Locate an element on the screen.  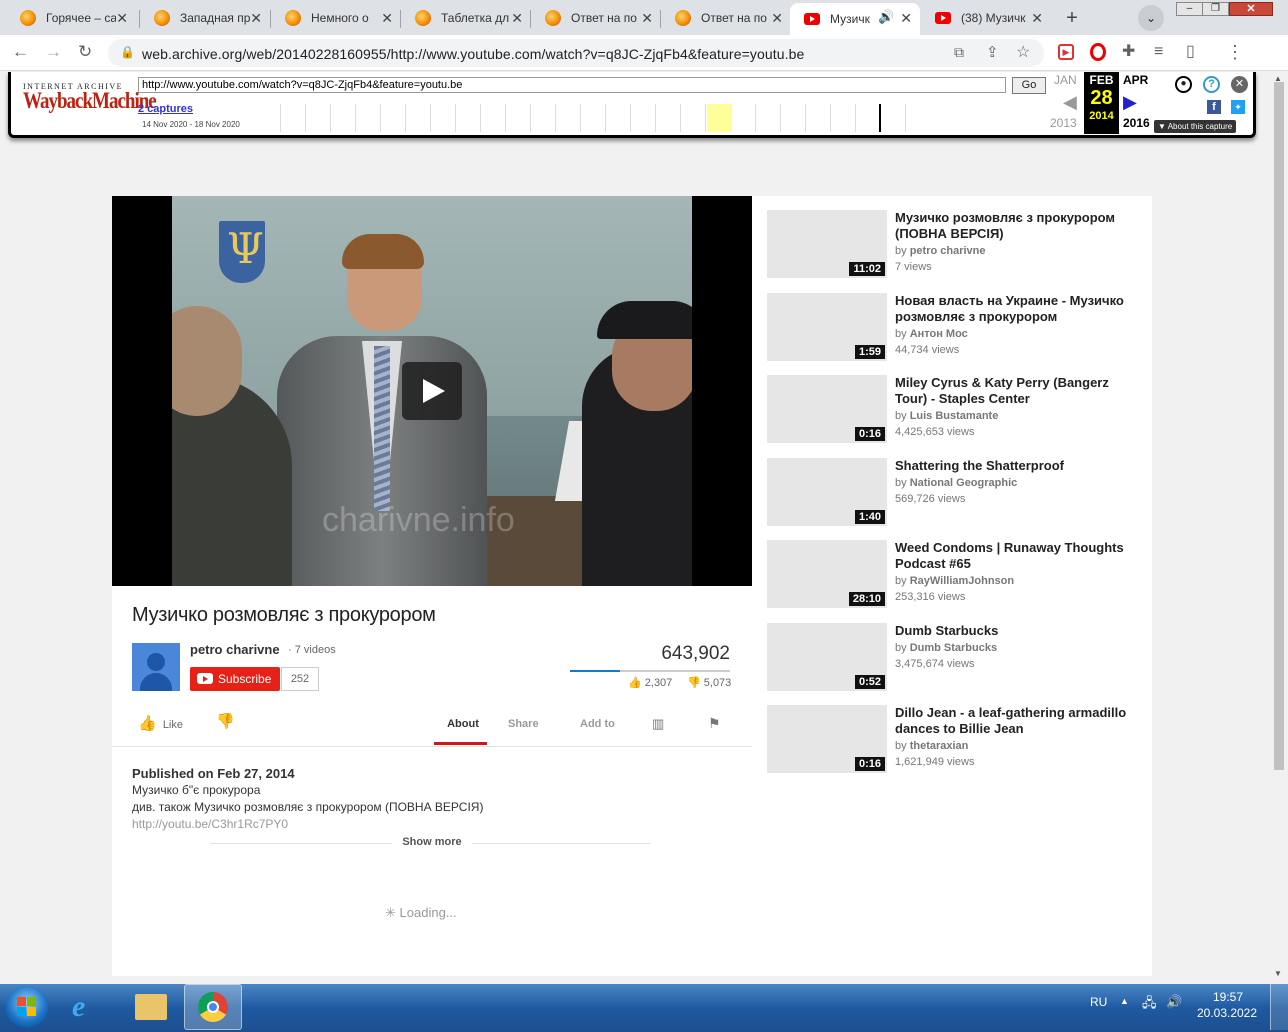
captures-link: 2 captures is located at coordinates (165, 109).